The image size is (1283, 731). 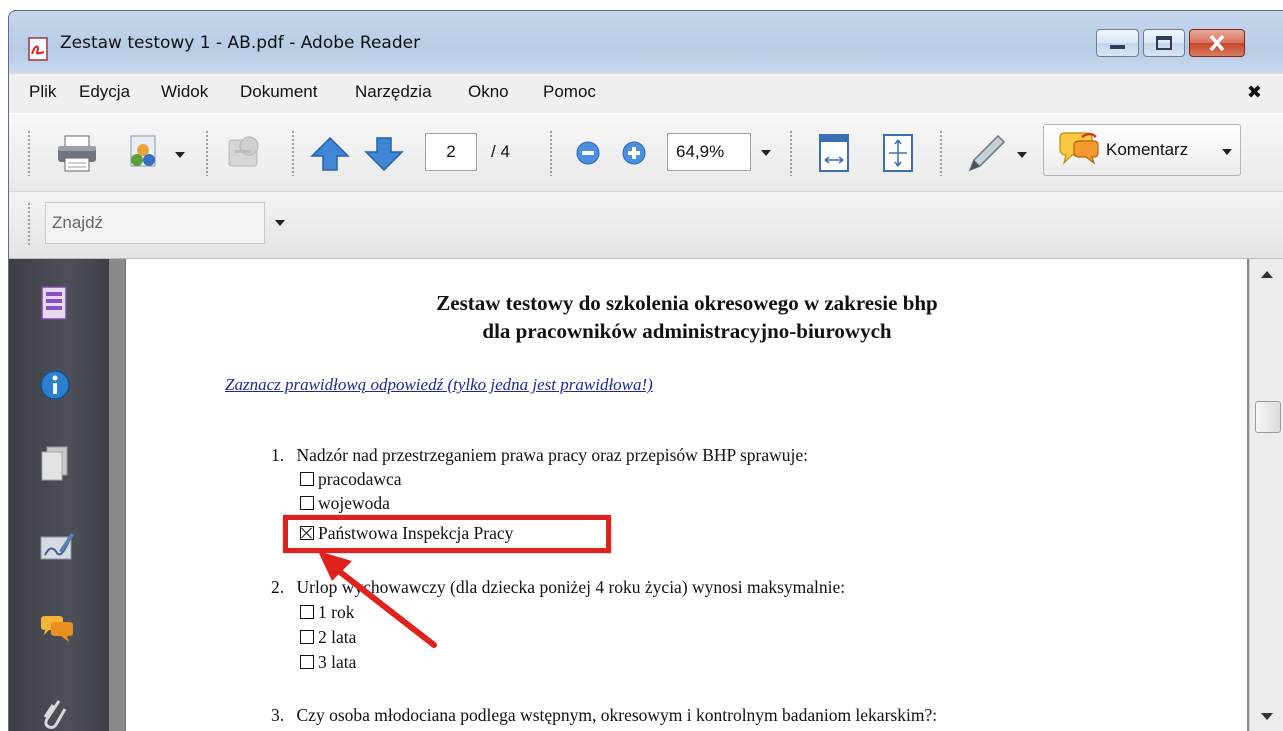 I want to click on maximize-icon, so click(x=1164, y=43).